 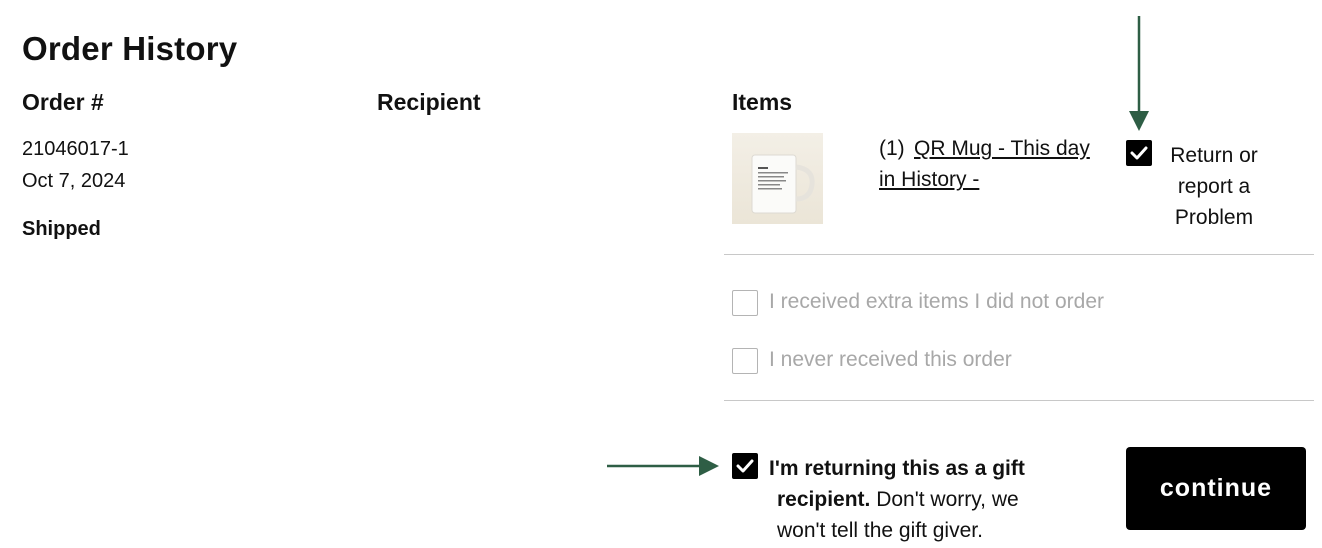 I want to click on column-header-order: Order #, so click(x=63, y=102).